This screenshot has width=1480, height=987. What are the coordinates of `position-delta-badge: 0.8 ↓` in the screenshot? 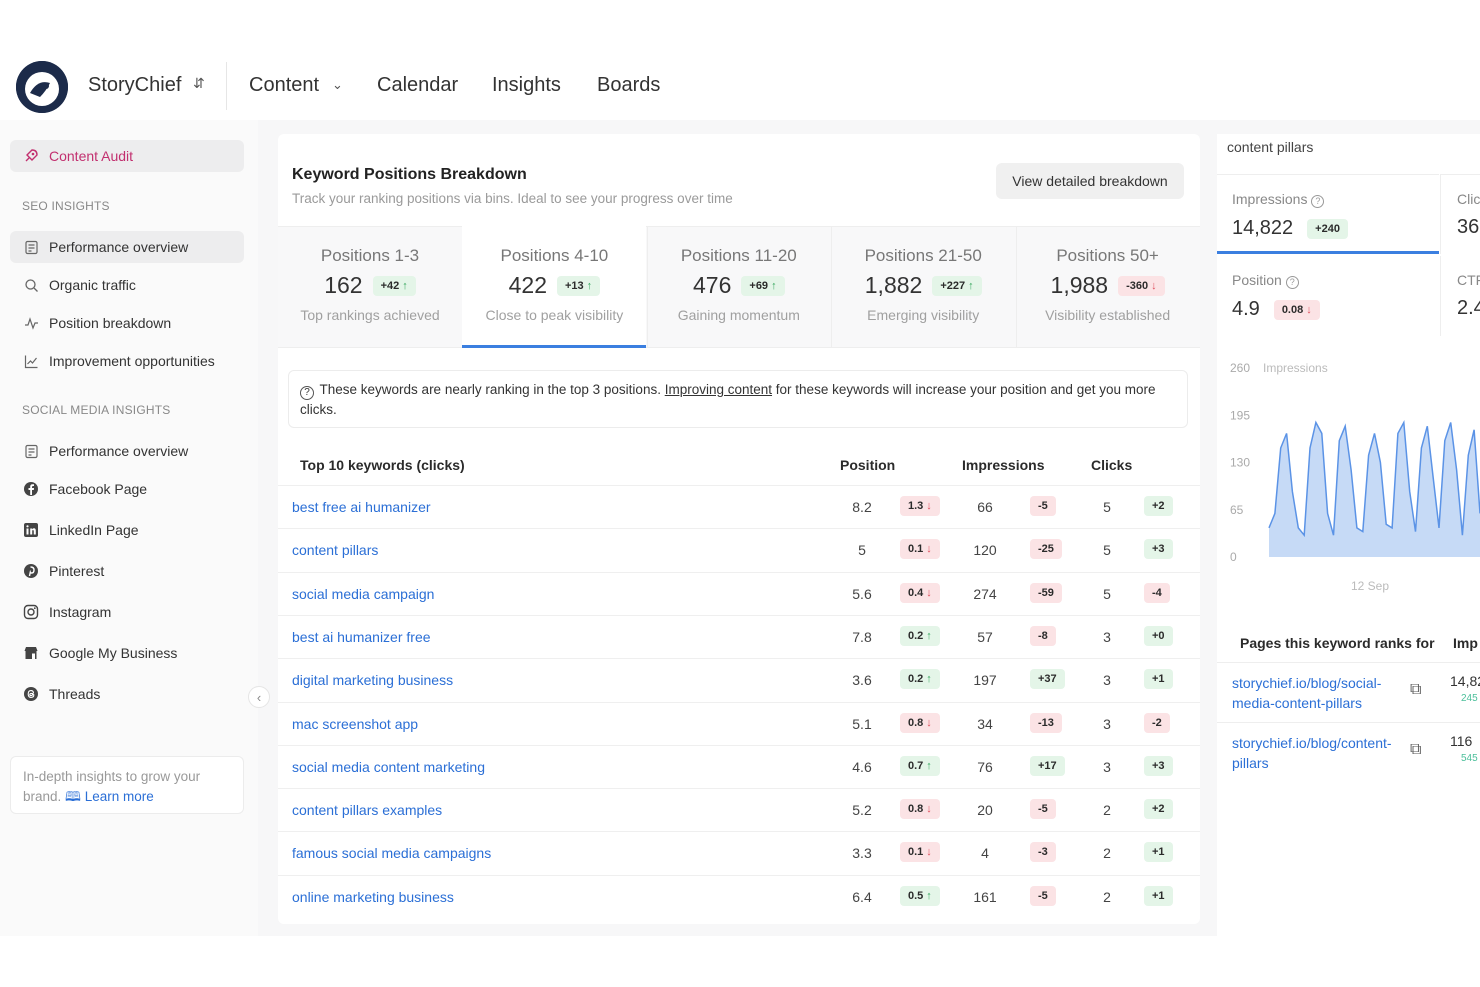 It's located at (920, 809).